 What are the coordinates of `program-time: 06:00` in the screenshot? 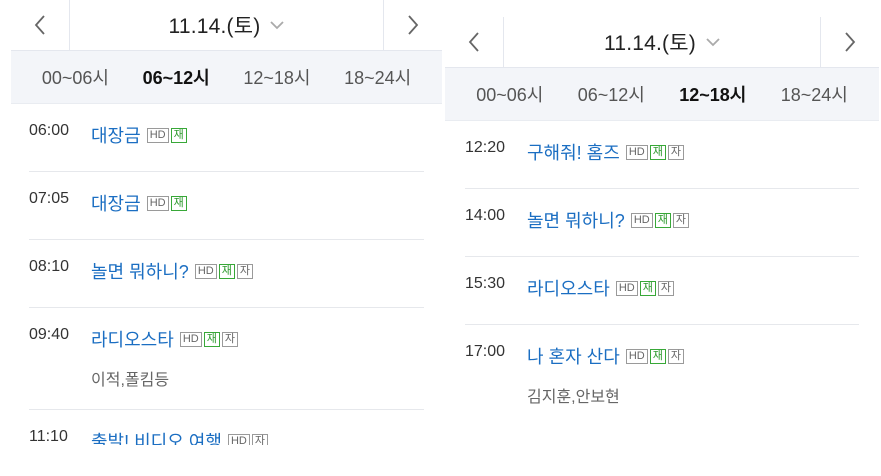 It's located at (49, 130).